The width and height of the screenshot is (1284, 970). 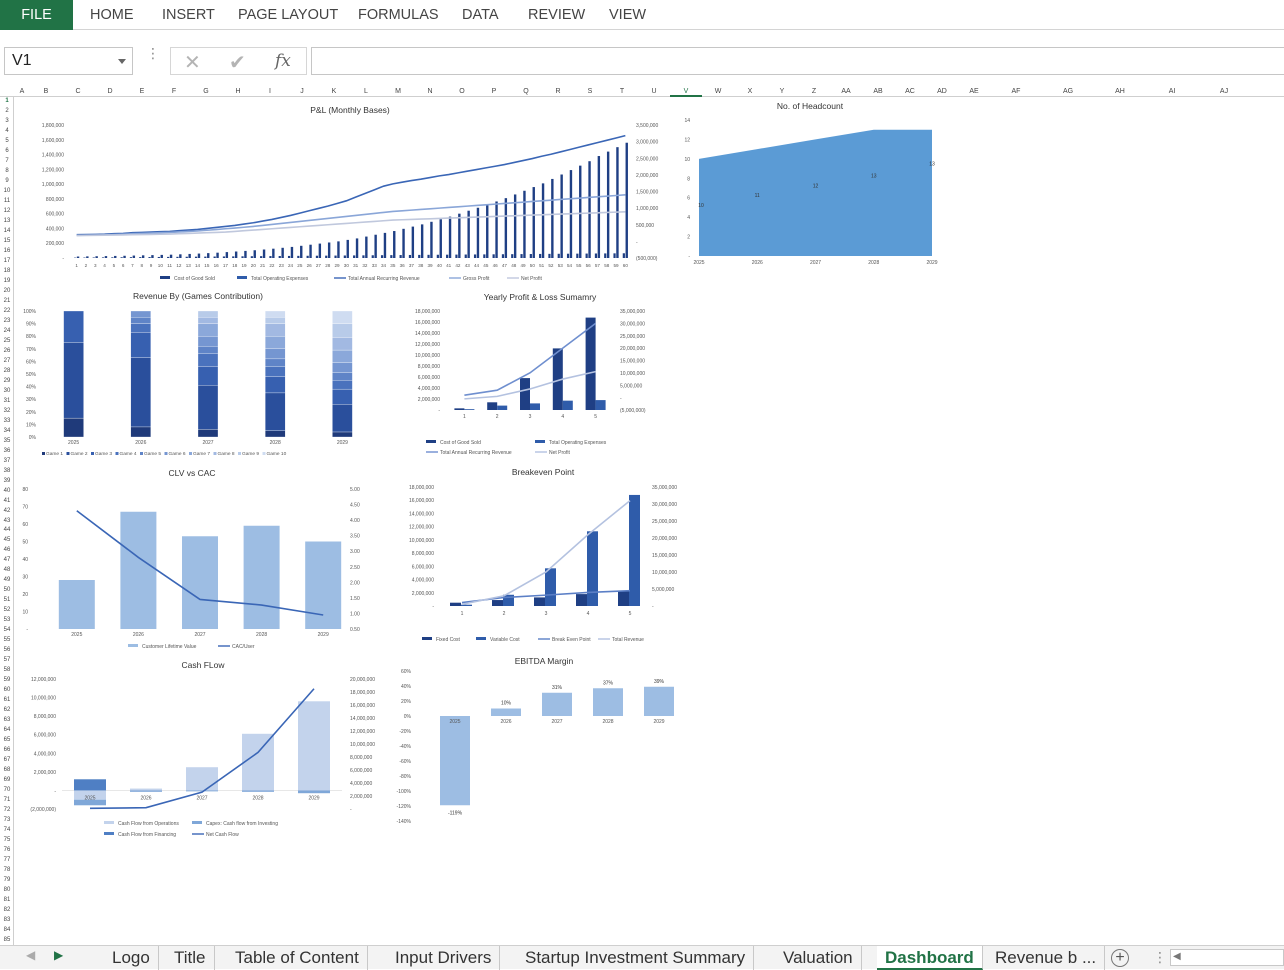 I want to click on column-header-y: Y, so click(x=782, y=91).